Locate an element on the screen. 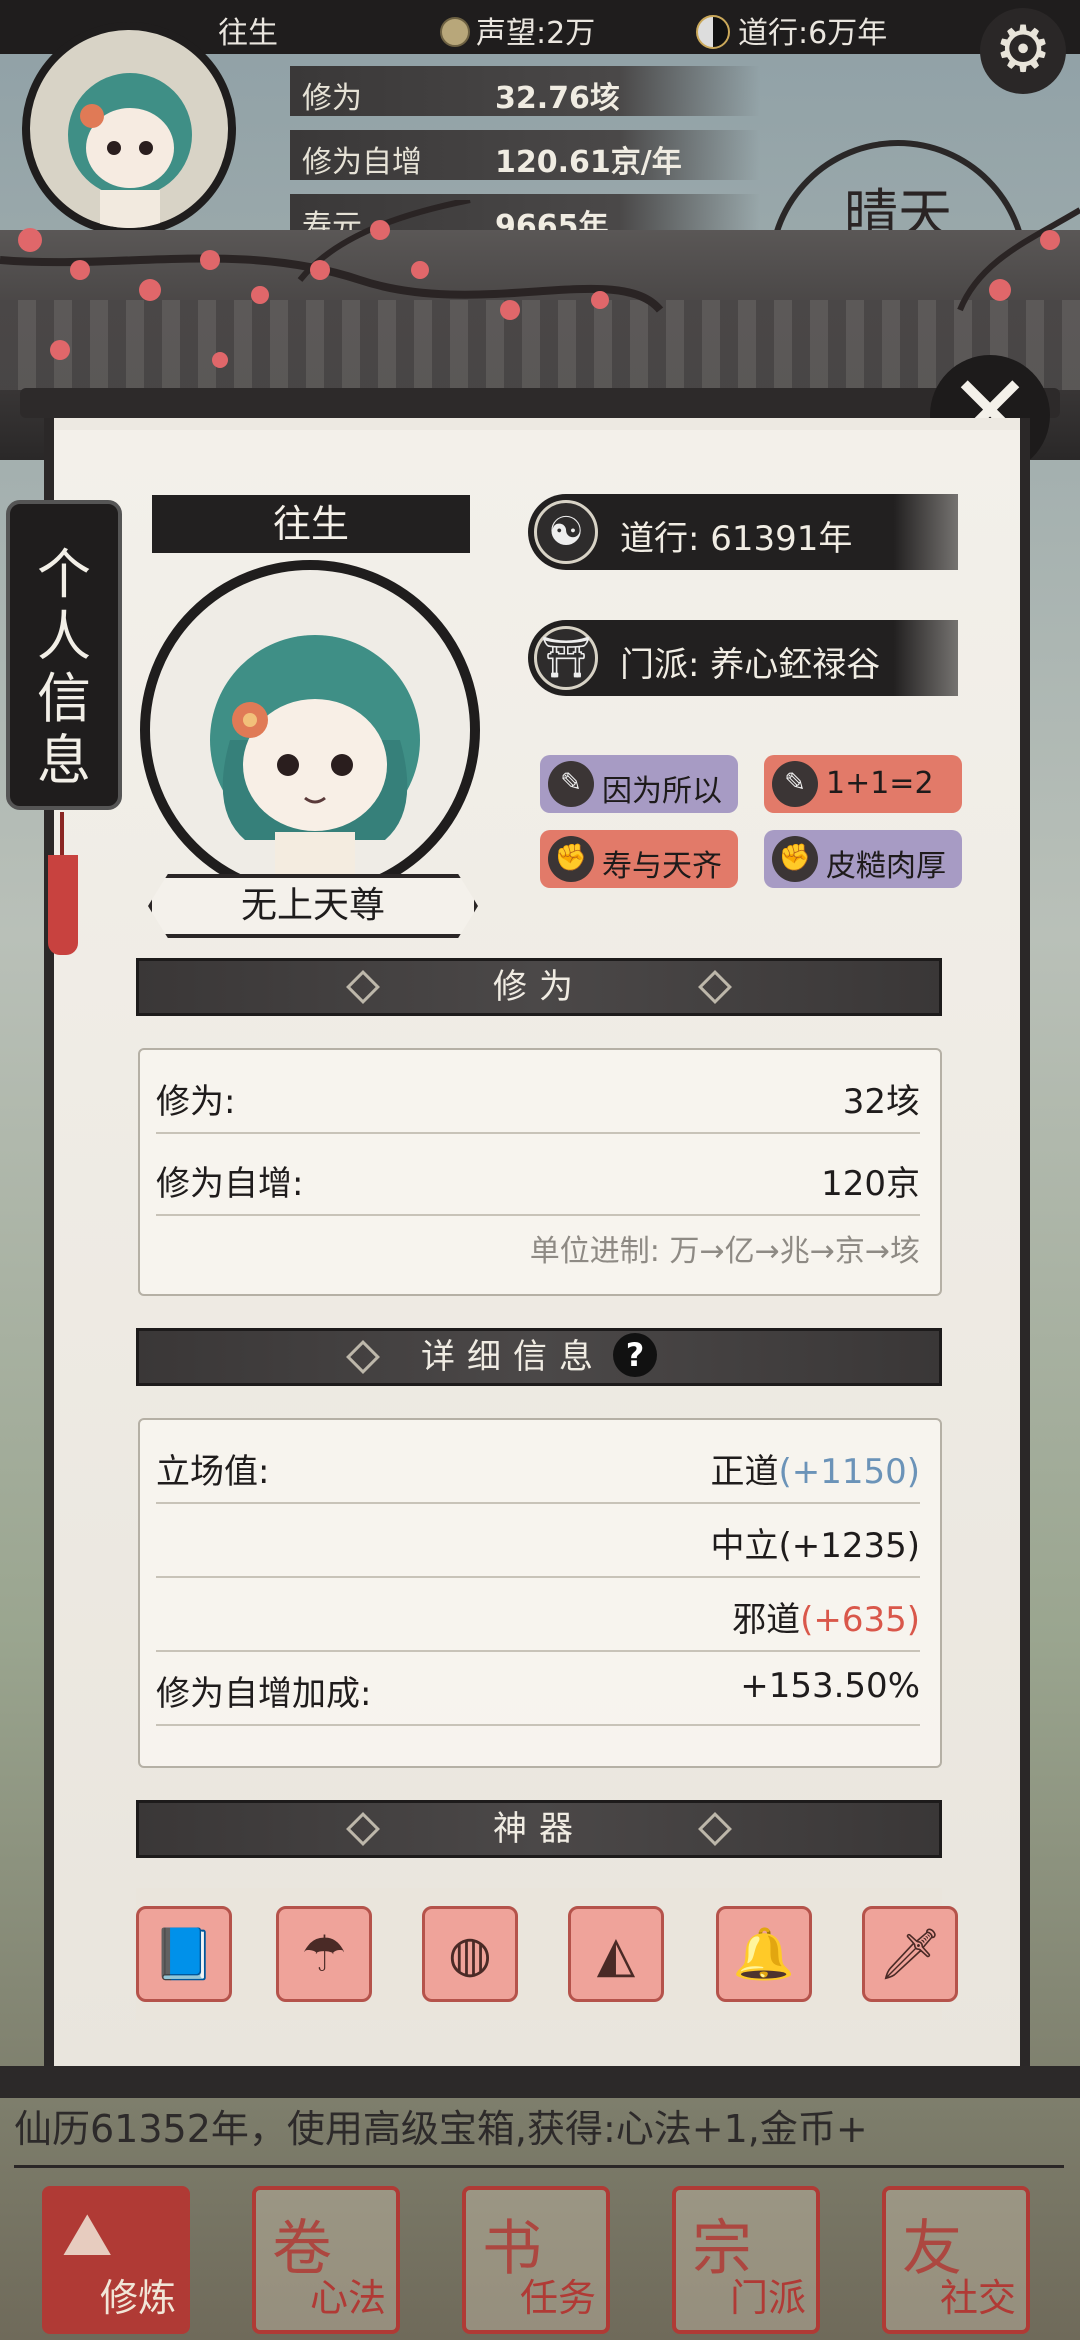 Image resolution: width=1080 pixels, height=2340 pixels. section-header-artifacts: 神器 is located at coordinates (539, 1829).